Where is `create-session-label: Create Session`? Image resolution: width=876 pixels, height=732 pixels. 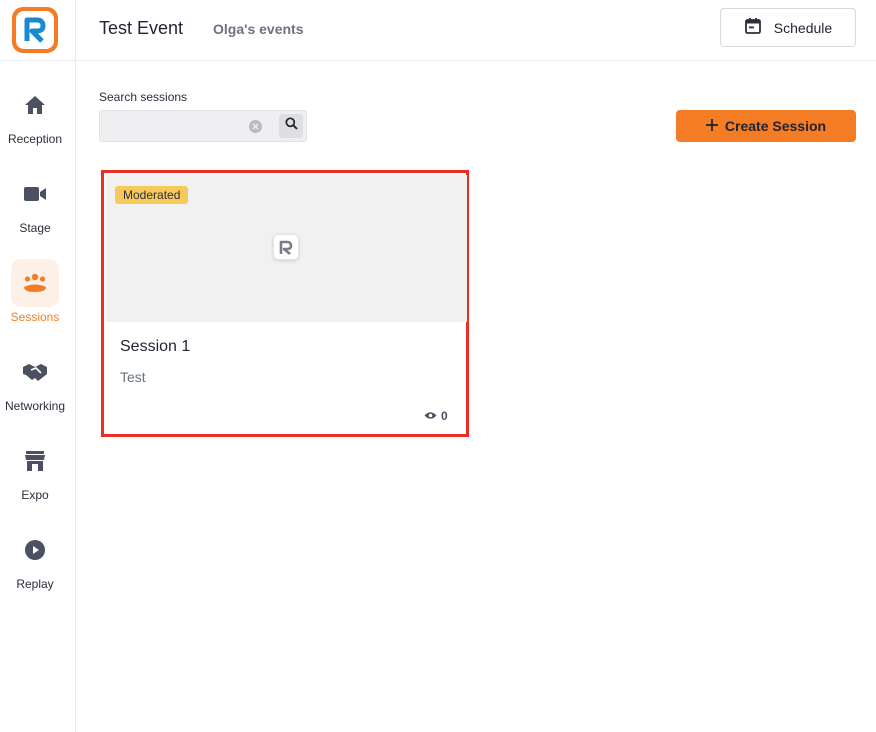
create-session-label: Create Session is located at coordinates (775, 126).